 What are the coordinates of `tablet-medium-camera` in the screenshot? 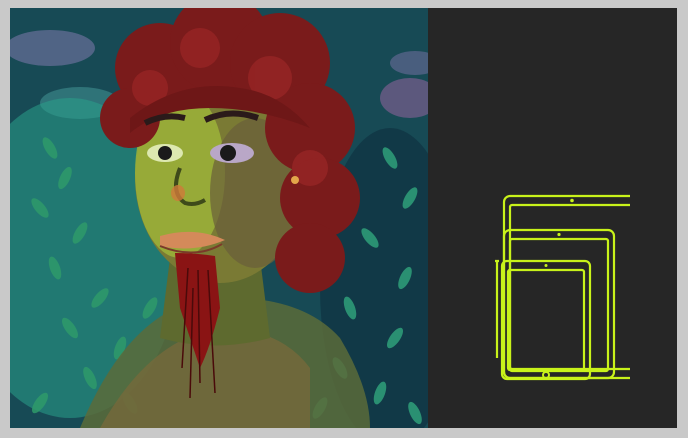 It's located at (559, 234).